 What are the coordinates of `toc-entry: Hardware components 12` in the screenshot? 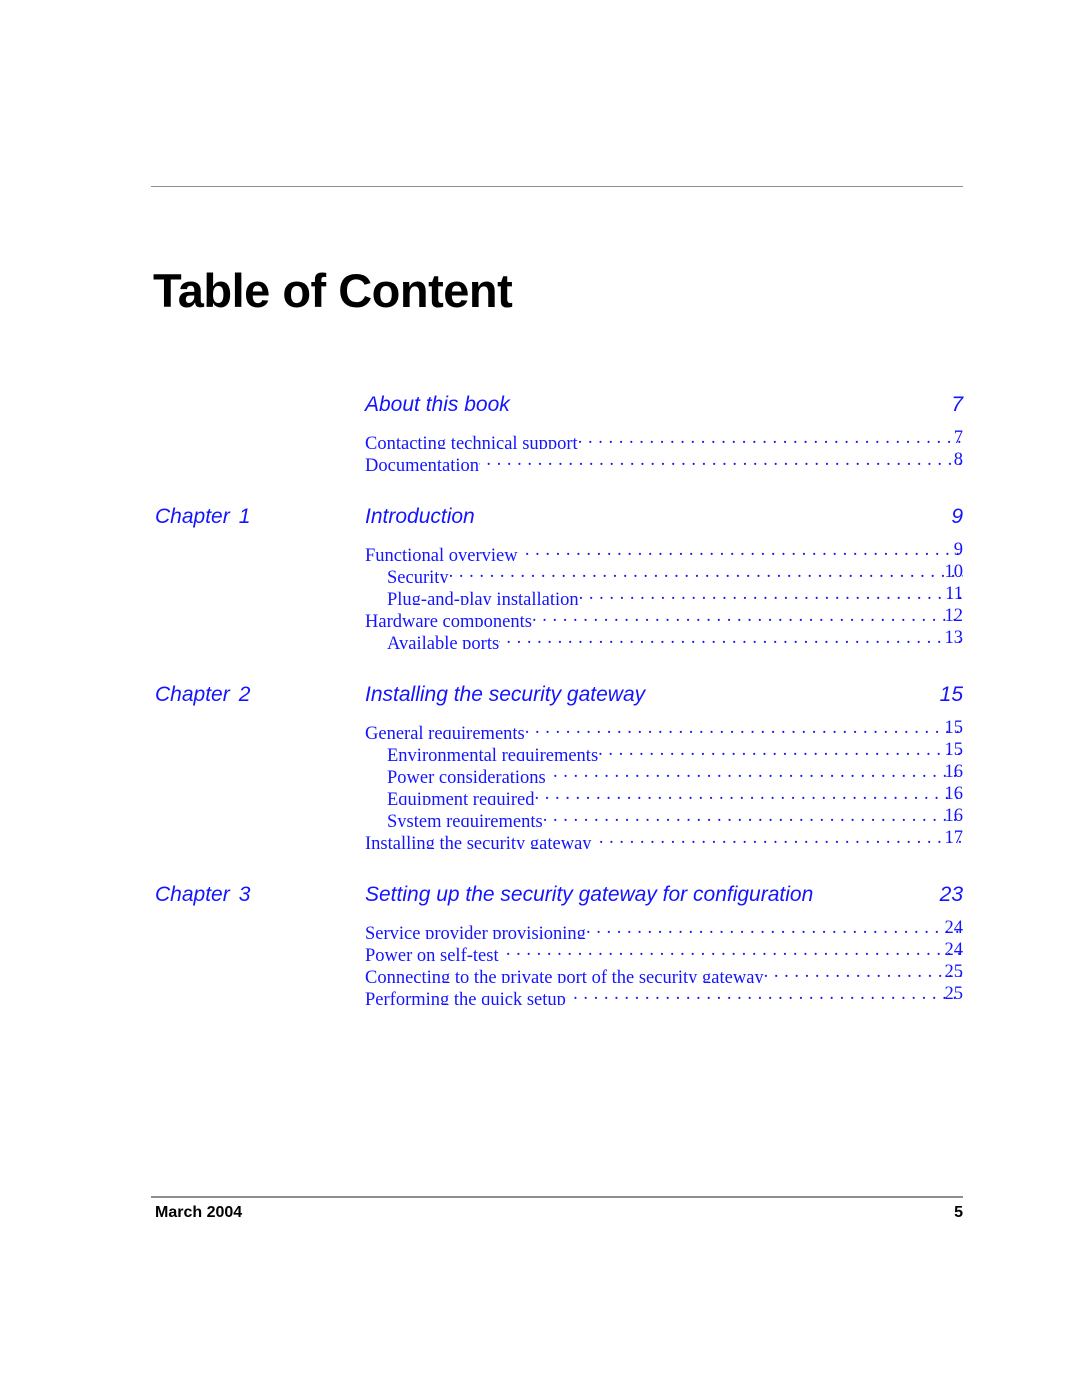 It's located at (540, 616).